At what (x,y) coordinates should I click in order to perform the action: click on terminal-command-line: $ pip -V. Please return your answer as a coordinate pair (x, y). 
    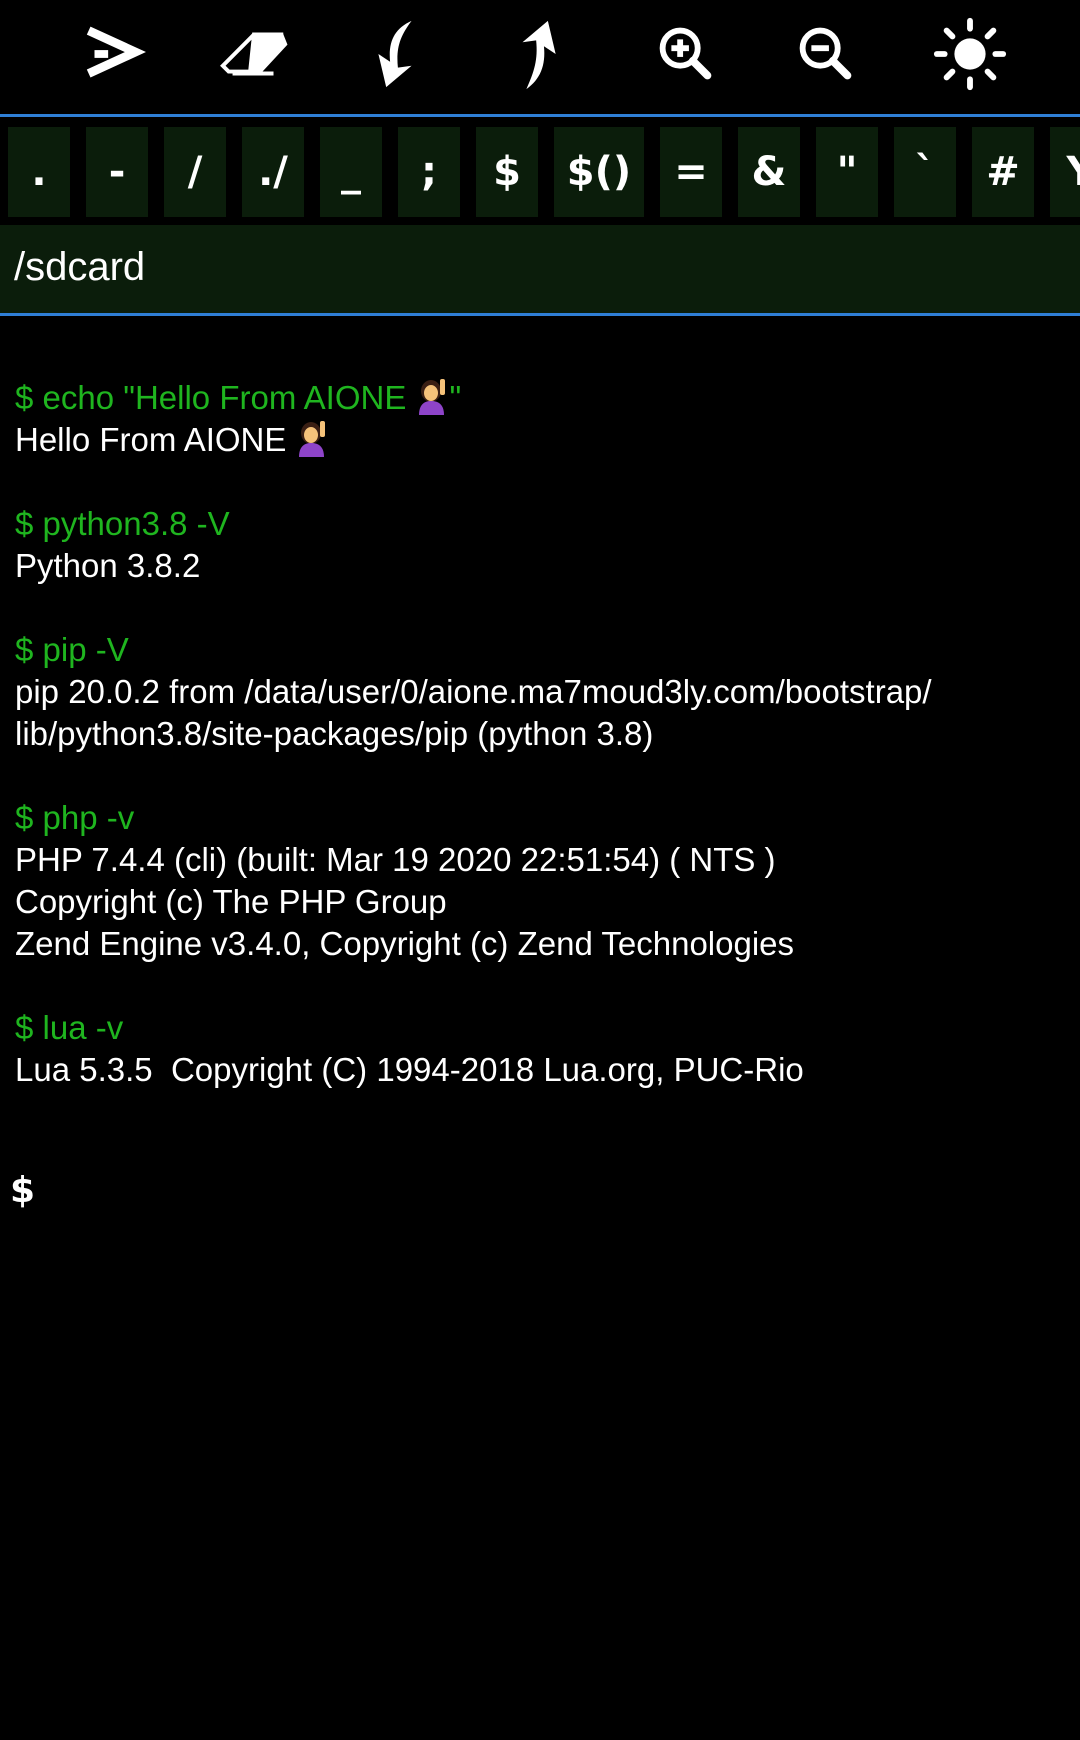
    Looking at the image, I should click on (72, 649).